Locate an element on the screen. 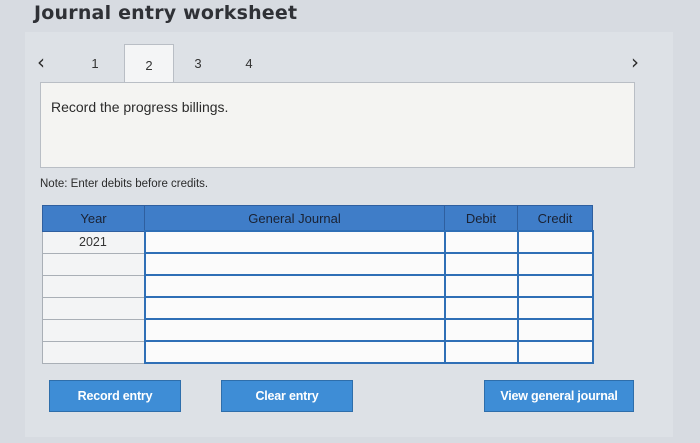  view-general-journal-button: View general journal is located at coordinates (559, 396).